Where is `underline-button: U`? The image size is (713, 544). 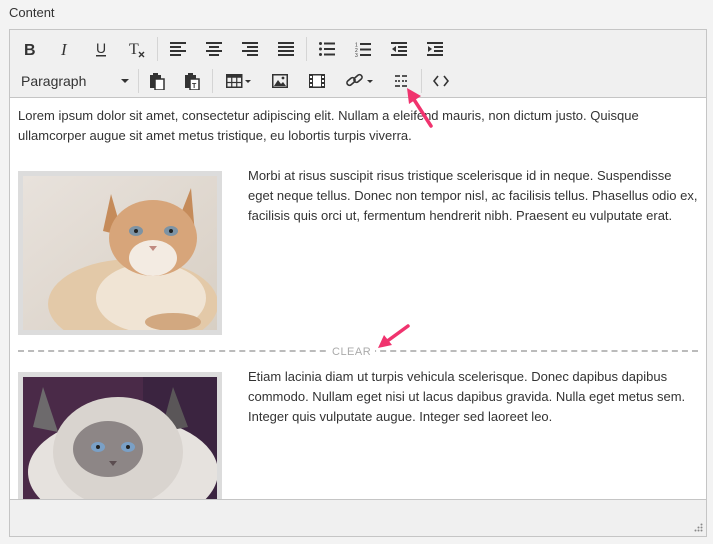 underline-button: U is located at coordinates (101, 49).